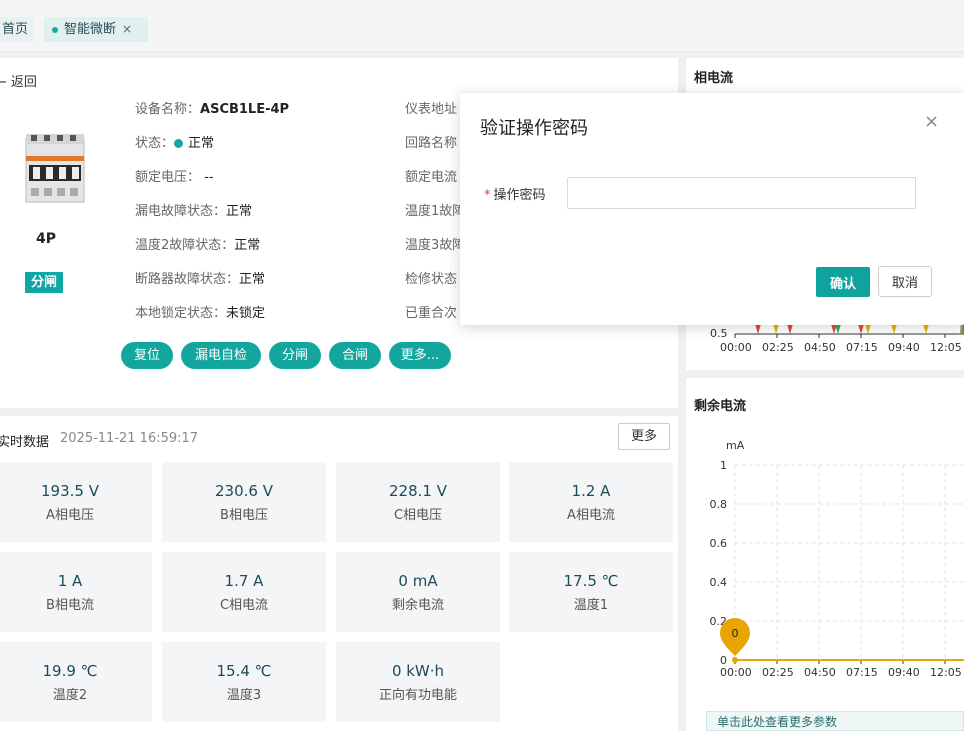 Image resolution: width=964 pixels, height=731 pixels. What do you see at coordinates (843, 282) in the screenshot?
I see `confirm-button: 确认` at bounding box center [843, 282].